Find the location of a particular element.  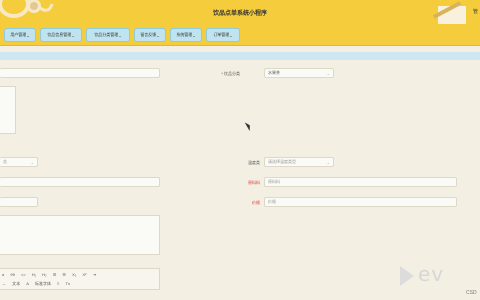

nav-label: 饮品信息管理 is located at coordinates (59, 34).